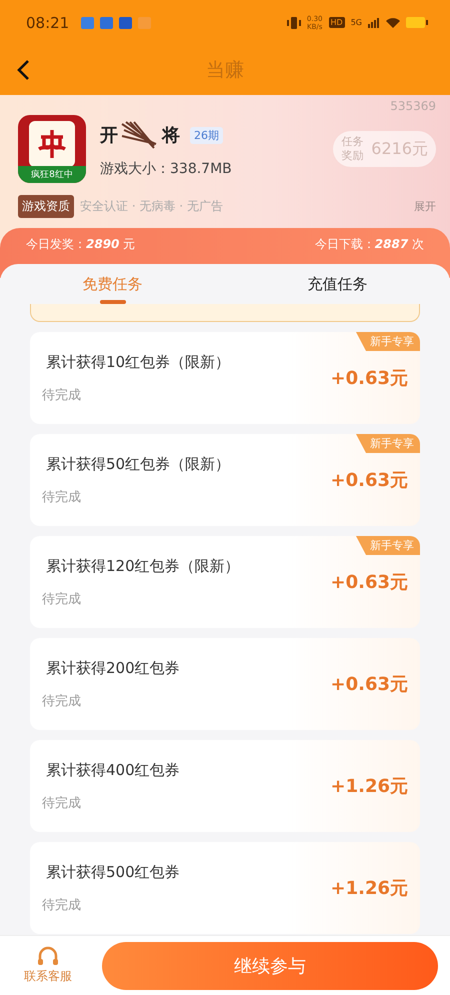  I want to click on network-type: 5G, so click(356, 22).